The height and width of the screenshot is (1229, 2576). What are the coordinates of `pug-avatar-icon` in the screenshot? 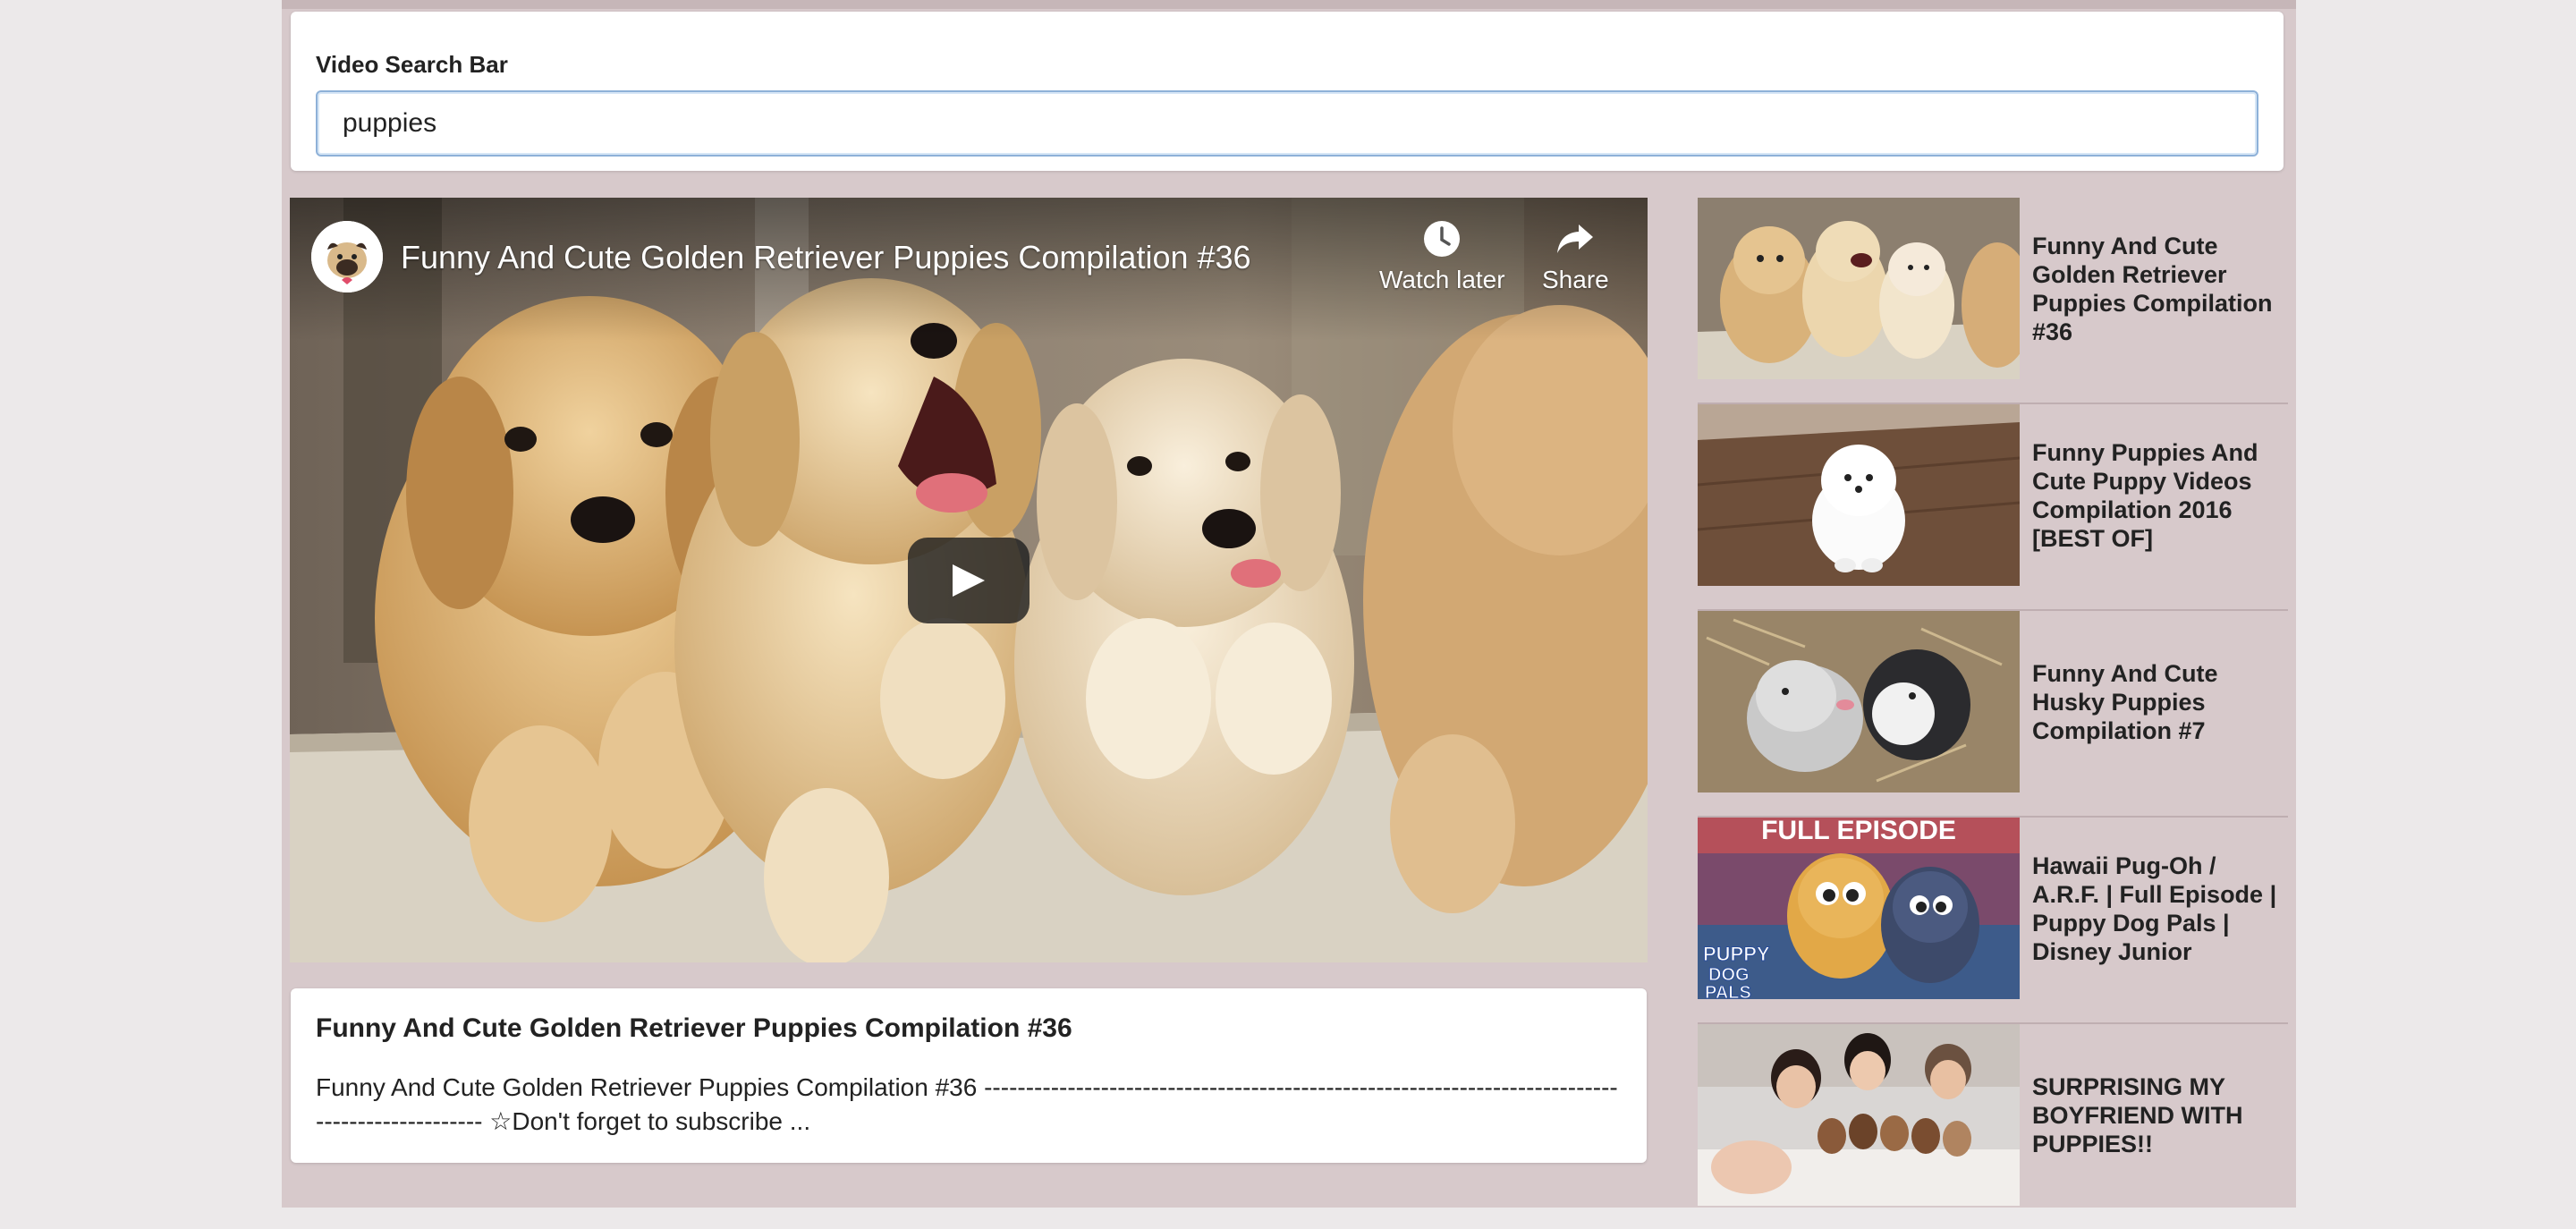 It's located at (347, 256).